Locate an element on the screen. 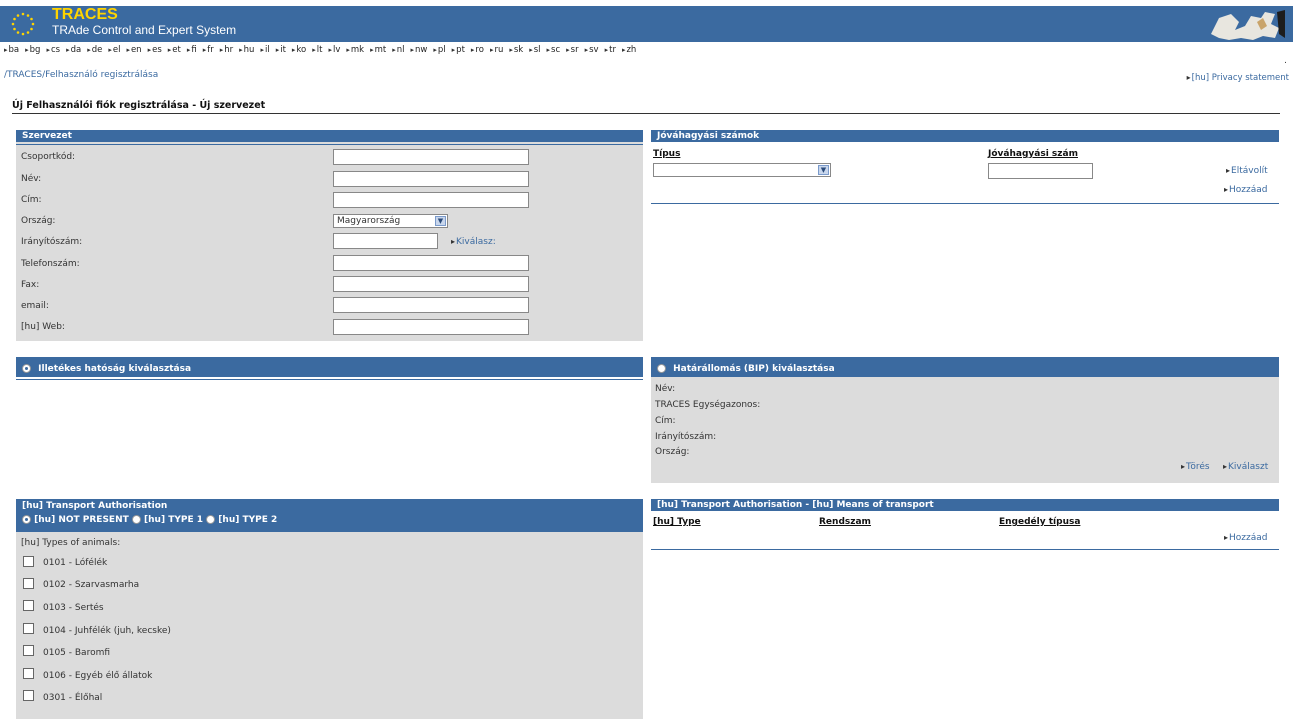 This screenshot has height=719, width=1293. lang-link: sr is located at coordinates (572, 51).